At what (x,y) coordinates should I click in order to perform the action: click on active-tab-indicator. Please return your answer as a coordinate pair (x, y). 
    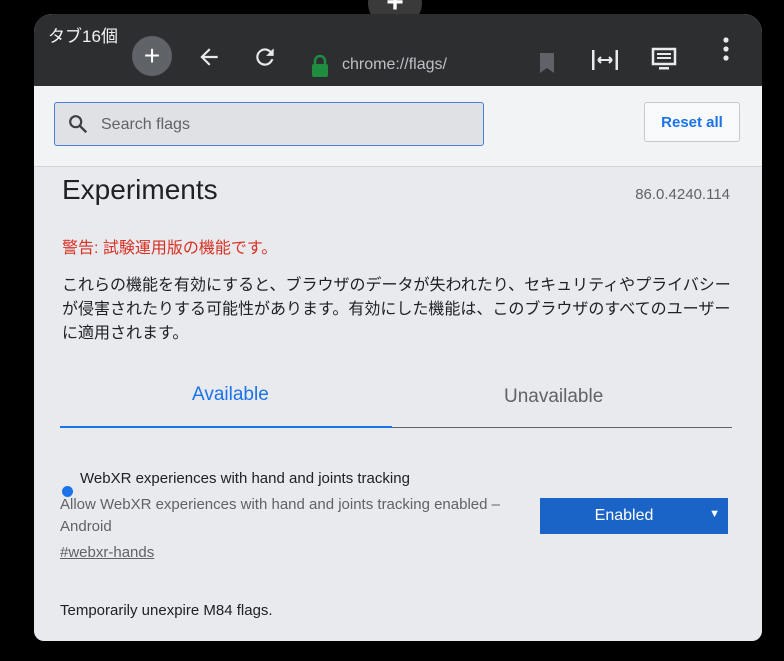
    Looking at the image, I should click on (226, 427).